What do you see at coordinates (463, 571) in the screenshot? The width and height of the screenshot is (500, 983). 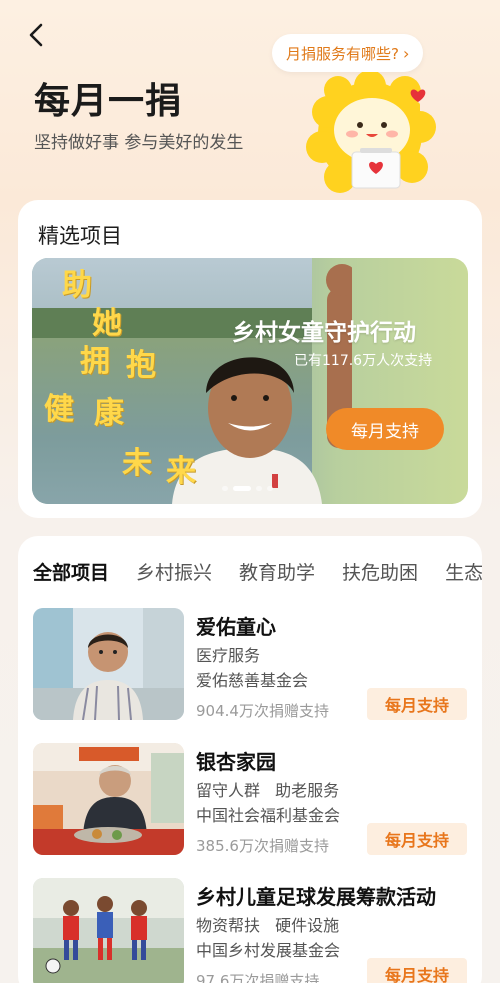 I see `tab-ecology: 生态` at bounding box center [463, 571].